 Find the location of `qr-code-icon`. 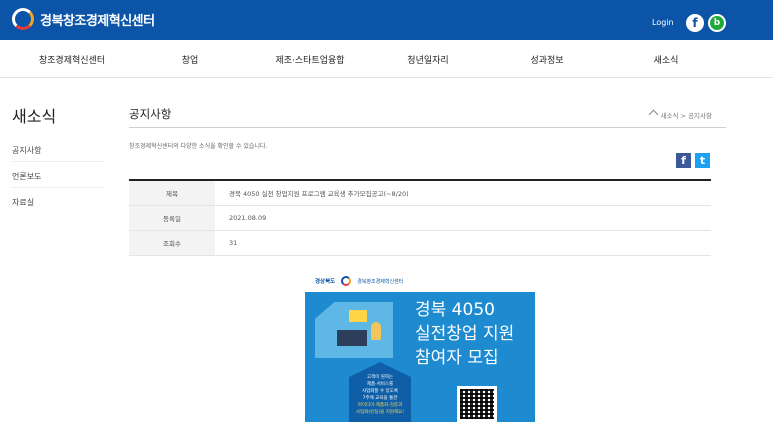

qr-code-icon is located at coordinates (477, 404).